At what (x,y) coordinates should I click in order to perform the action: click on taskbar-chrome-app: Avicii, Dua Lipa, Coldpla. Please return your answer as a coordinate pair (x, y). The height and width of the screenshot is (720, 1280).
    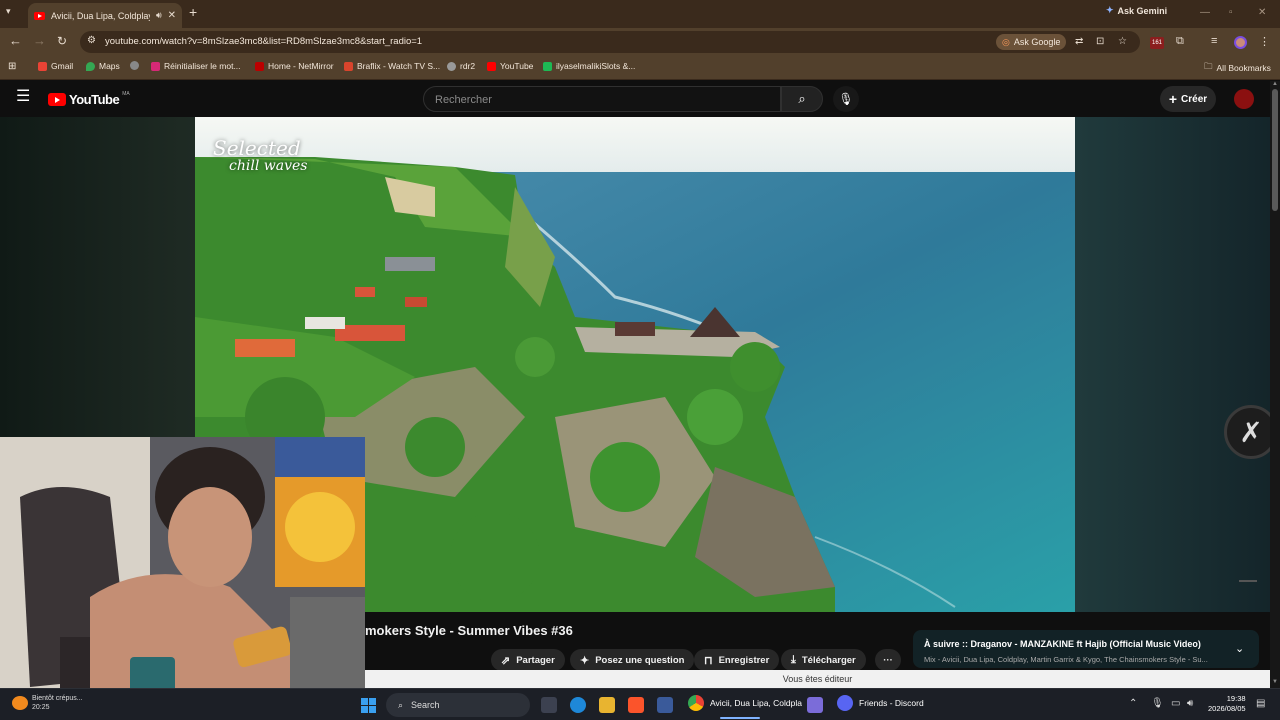
    Looking at the image, I should click on (745, 703).